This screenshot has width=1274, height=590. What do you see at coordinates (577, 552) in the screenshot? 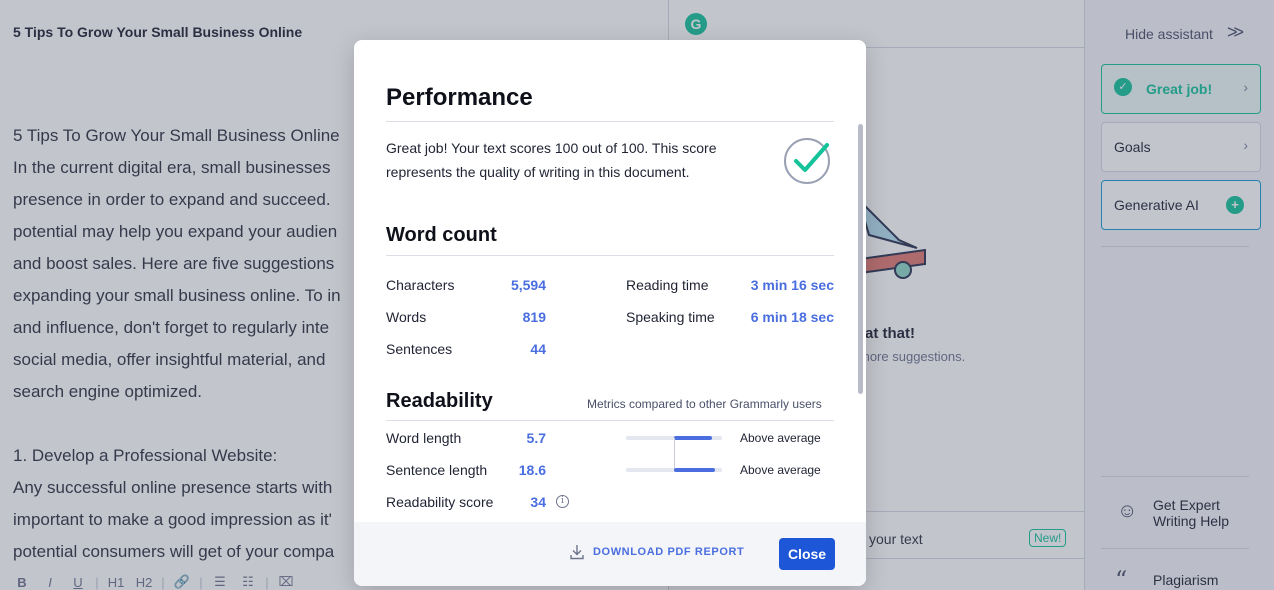
I see `download-icon` at bounding box center [577, 552].